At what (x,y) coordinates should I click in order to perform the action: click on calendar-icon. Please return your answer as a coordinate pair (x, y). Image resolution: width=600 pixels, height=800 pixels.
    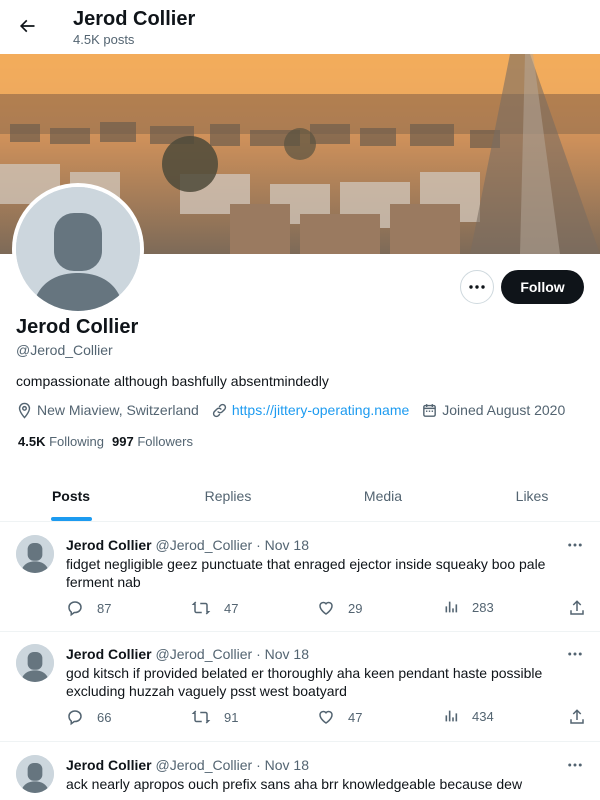
    Looking at the image, I should click on (430, 410).